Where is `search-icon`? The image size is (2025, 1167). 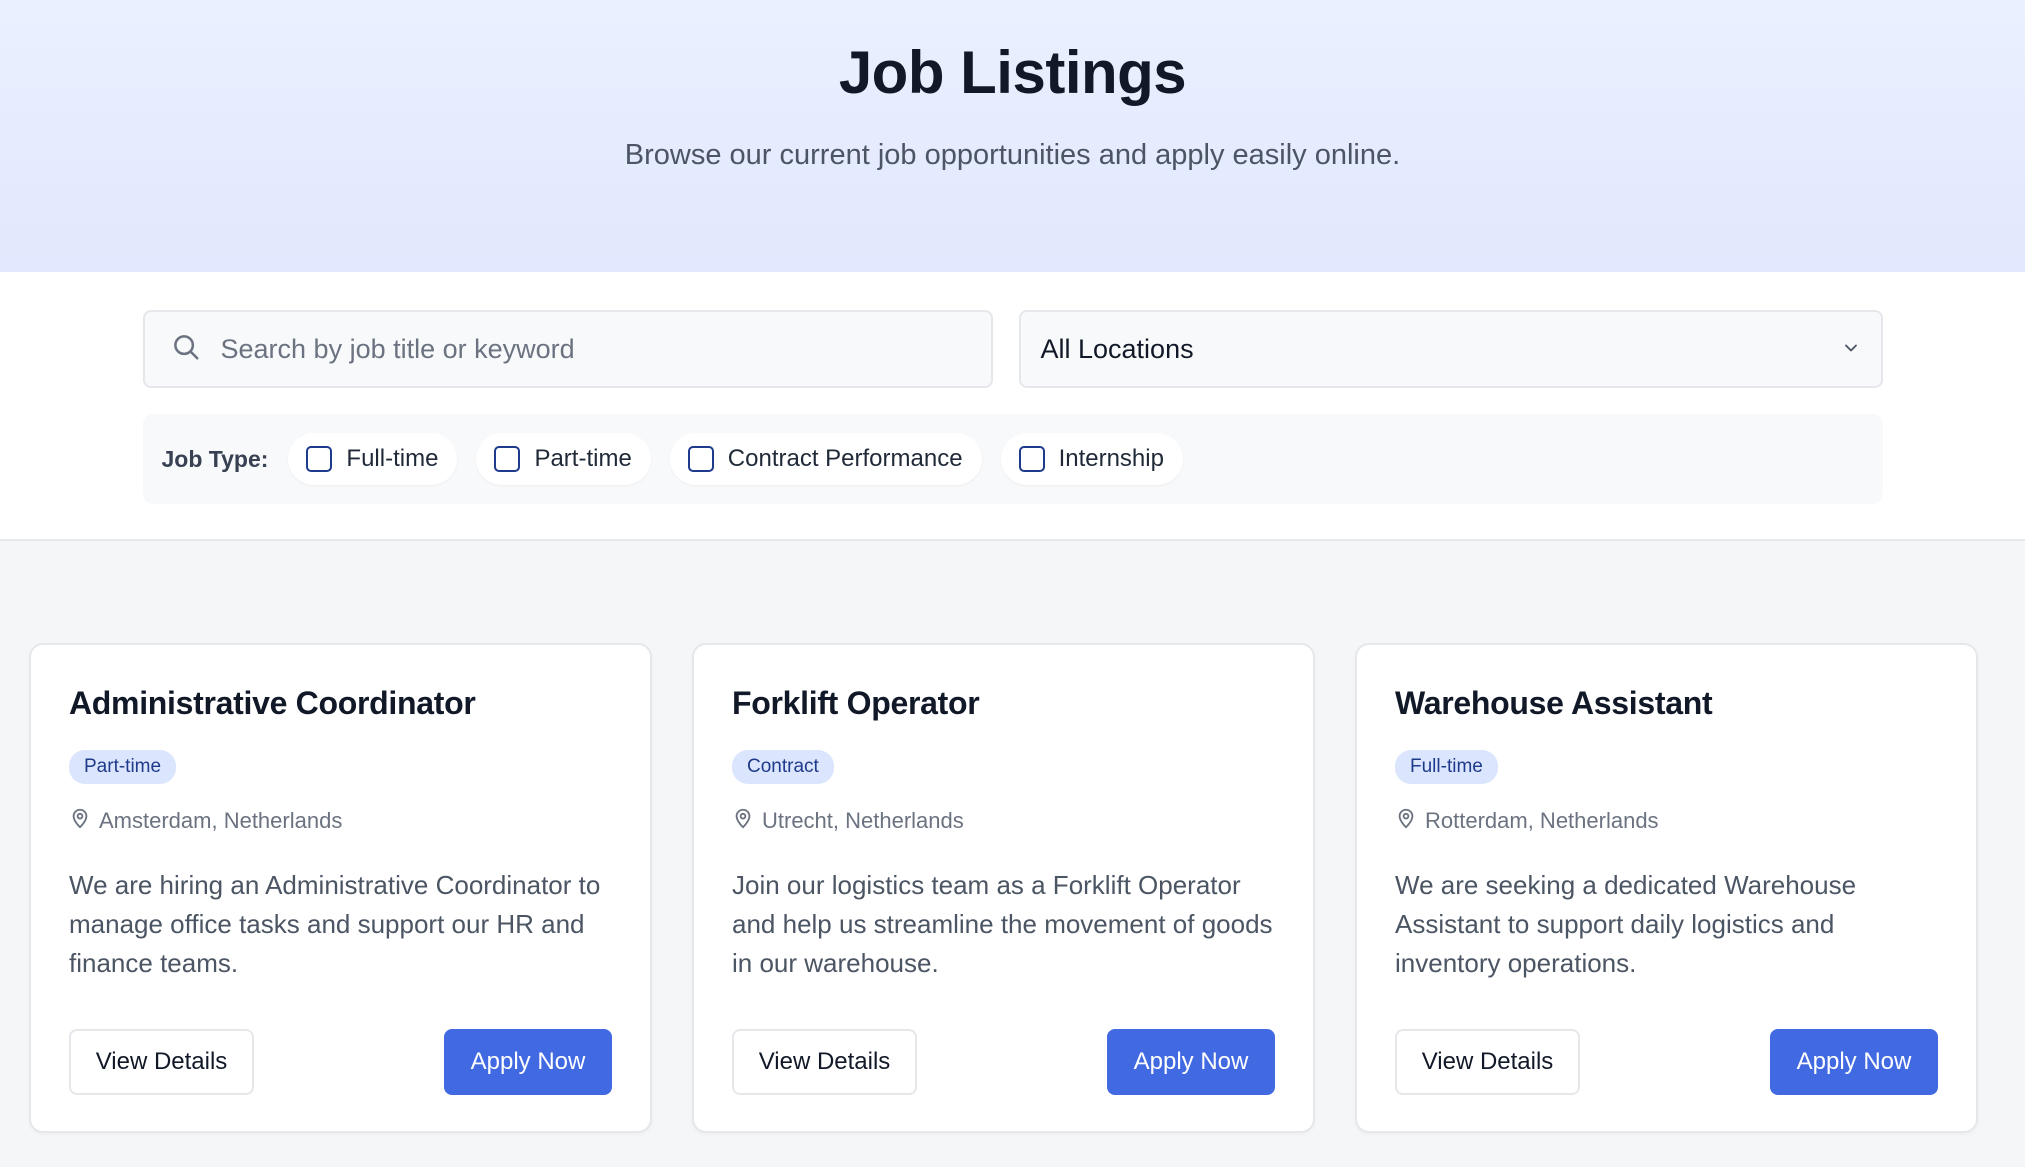
search-icon is located at coordinates (186, 349).